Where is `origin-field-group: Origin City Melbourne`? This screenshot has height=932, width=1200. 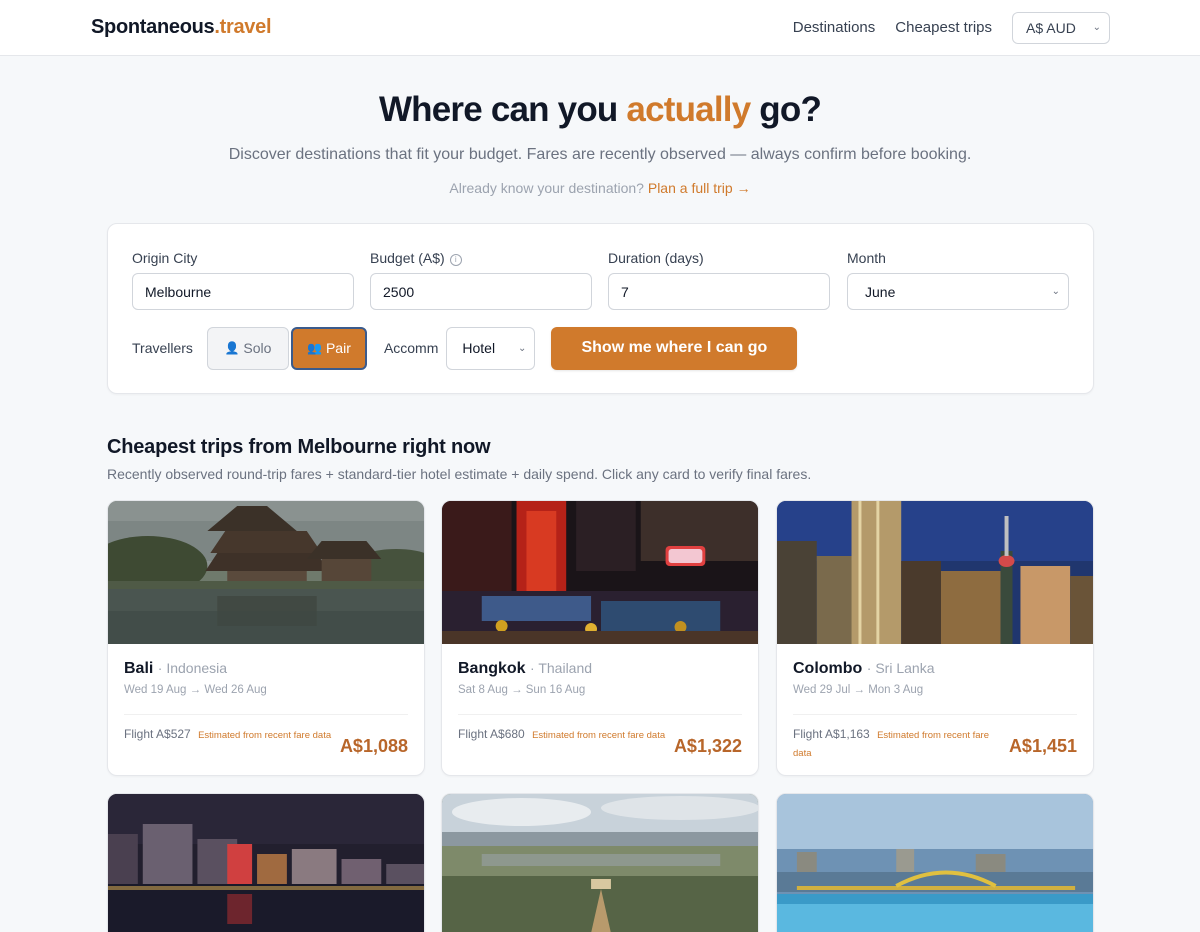
origin-field-group: Origin City Melbourne is located at coordinates (243, 280).